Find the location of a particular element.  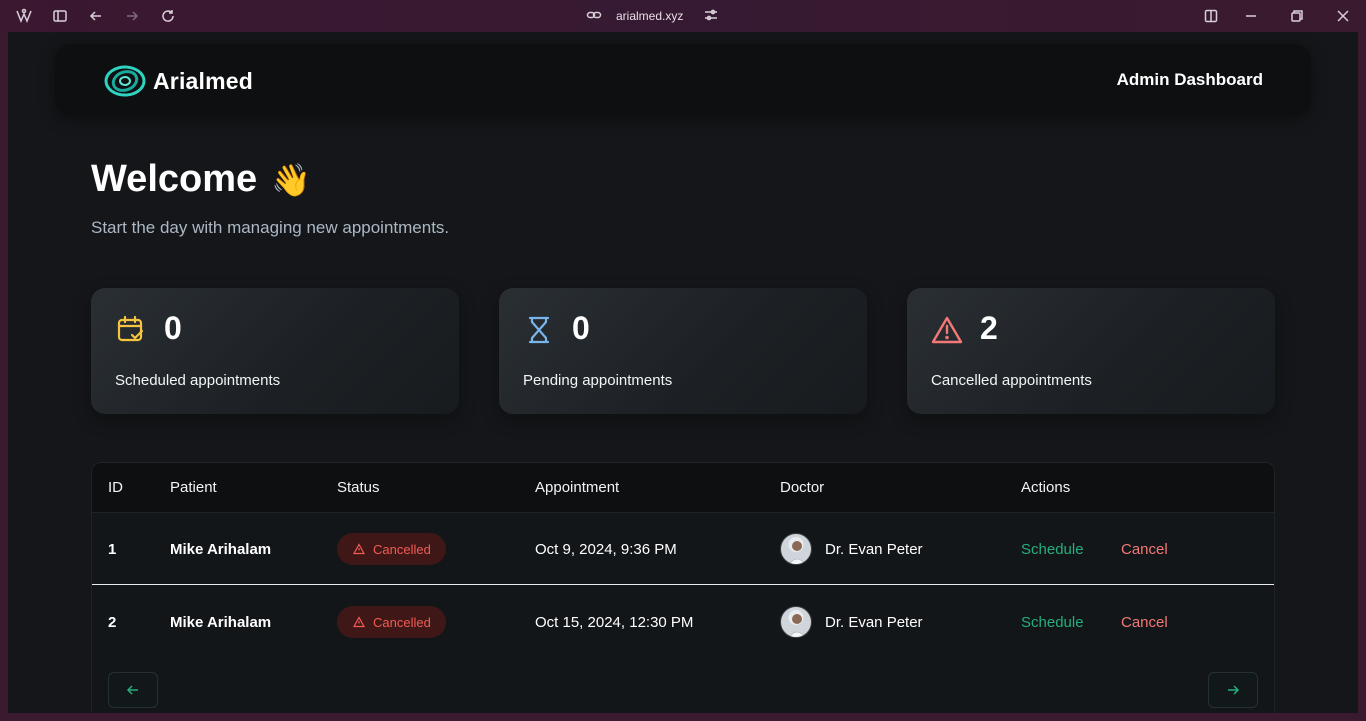

cell-appointment: Oct 9, 2024, 9:36 PM is located at coordinates (606, 549).